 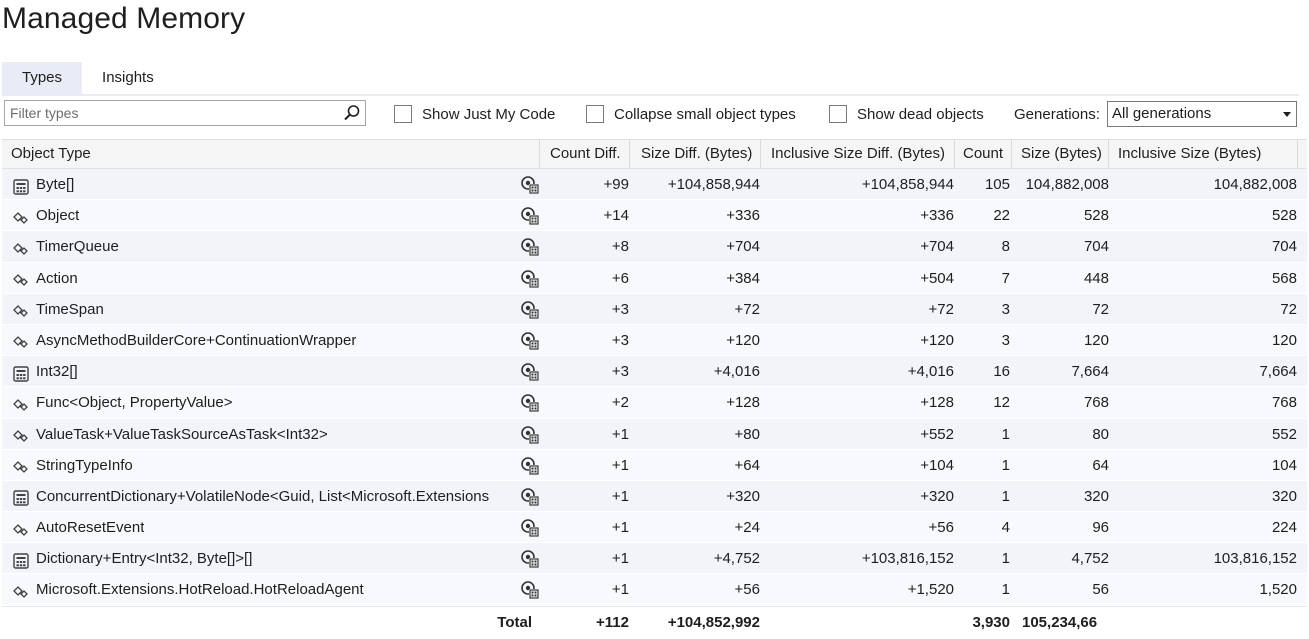 What do you see at coordinates (1060, 154) in the screenshot?
I see `col-header-size: Size (Bytes)` at bounding box center [1060, 154].